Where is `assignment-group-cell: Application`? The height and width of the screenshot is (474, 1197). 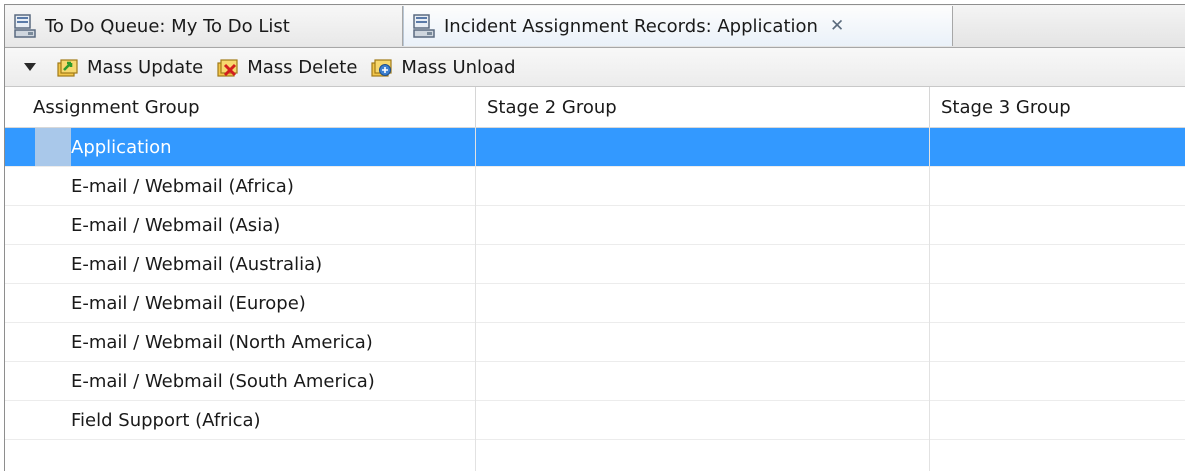 assignment-group-cell: Application is located at coordinates (121, 147).